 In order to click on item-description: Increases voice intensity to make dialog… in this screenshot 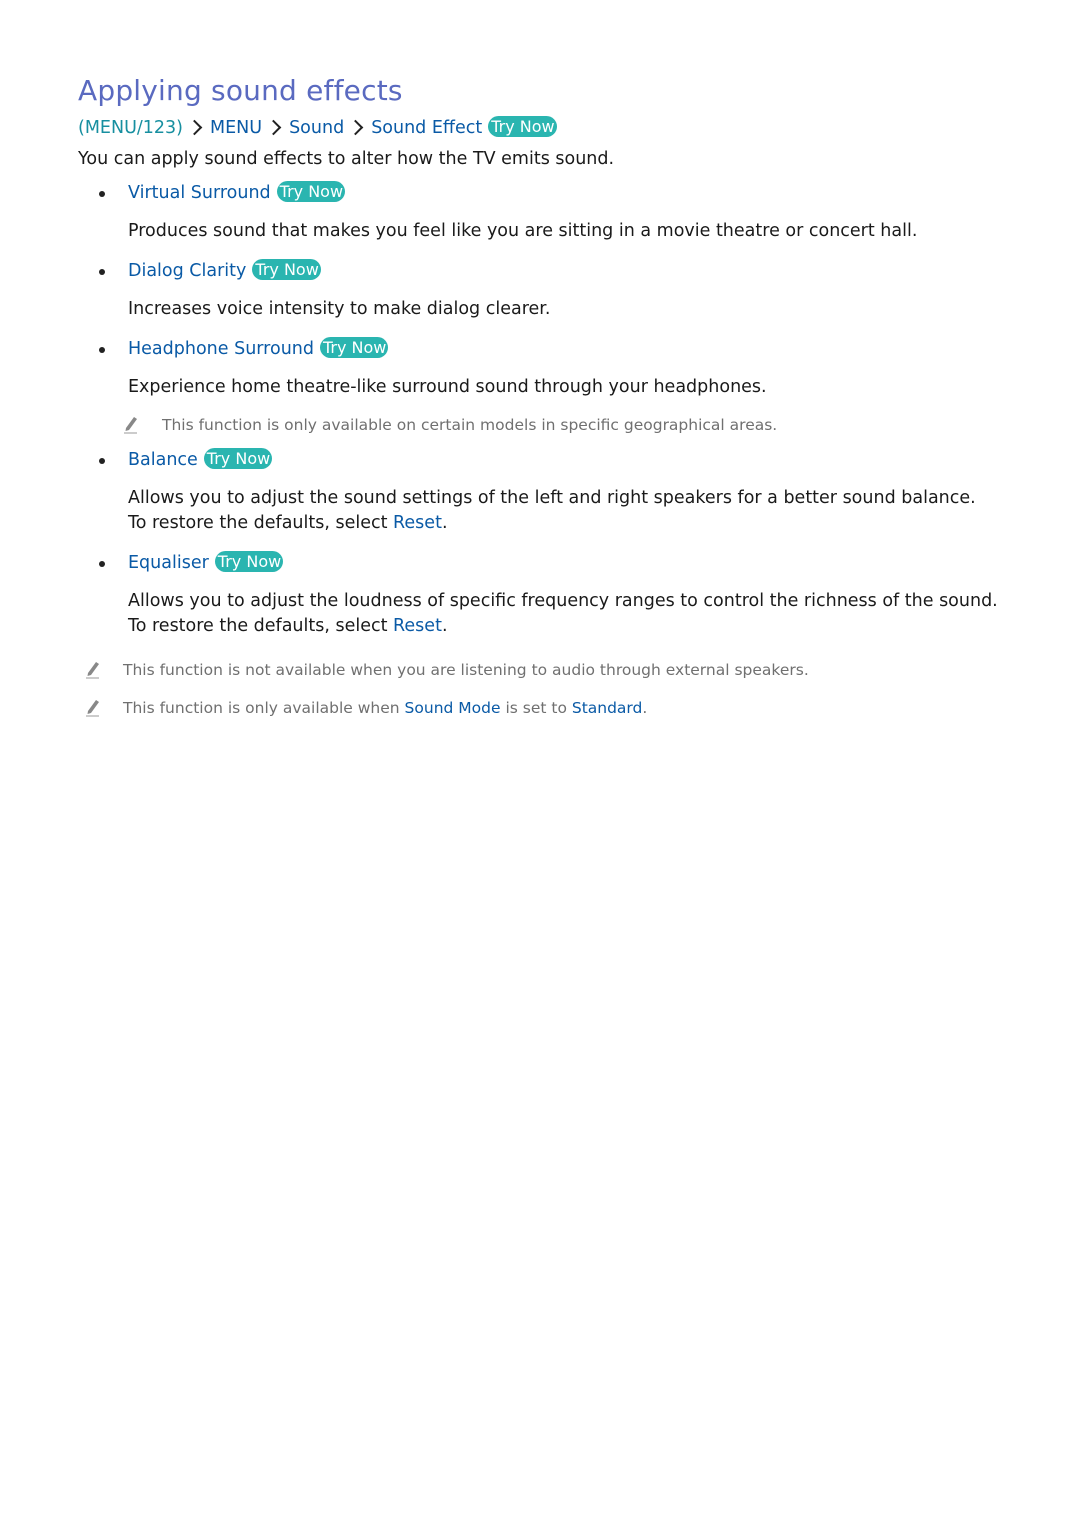, I will do `click(339, 309)`.